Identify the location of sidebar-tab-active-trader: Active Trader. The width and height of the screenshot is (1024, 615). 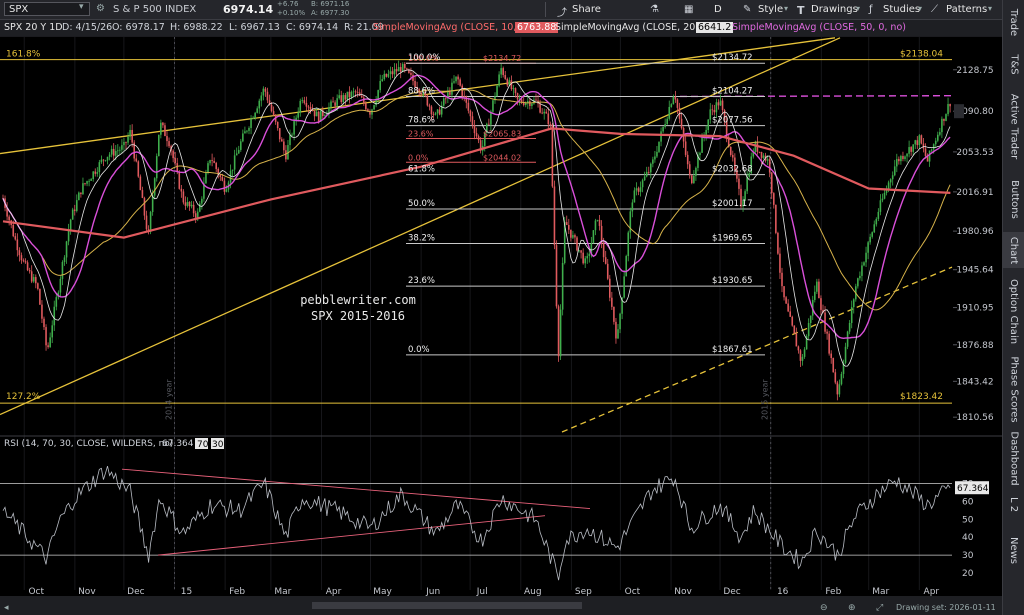
(1013, 126).